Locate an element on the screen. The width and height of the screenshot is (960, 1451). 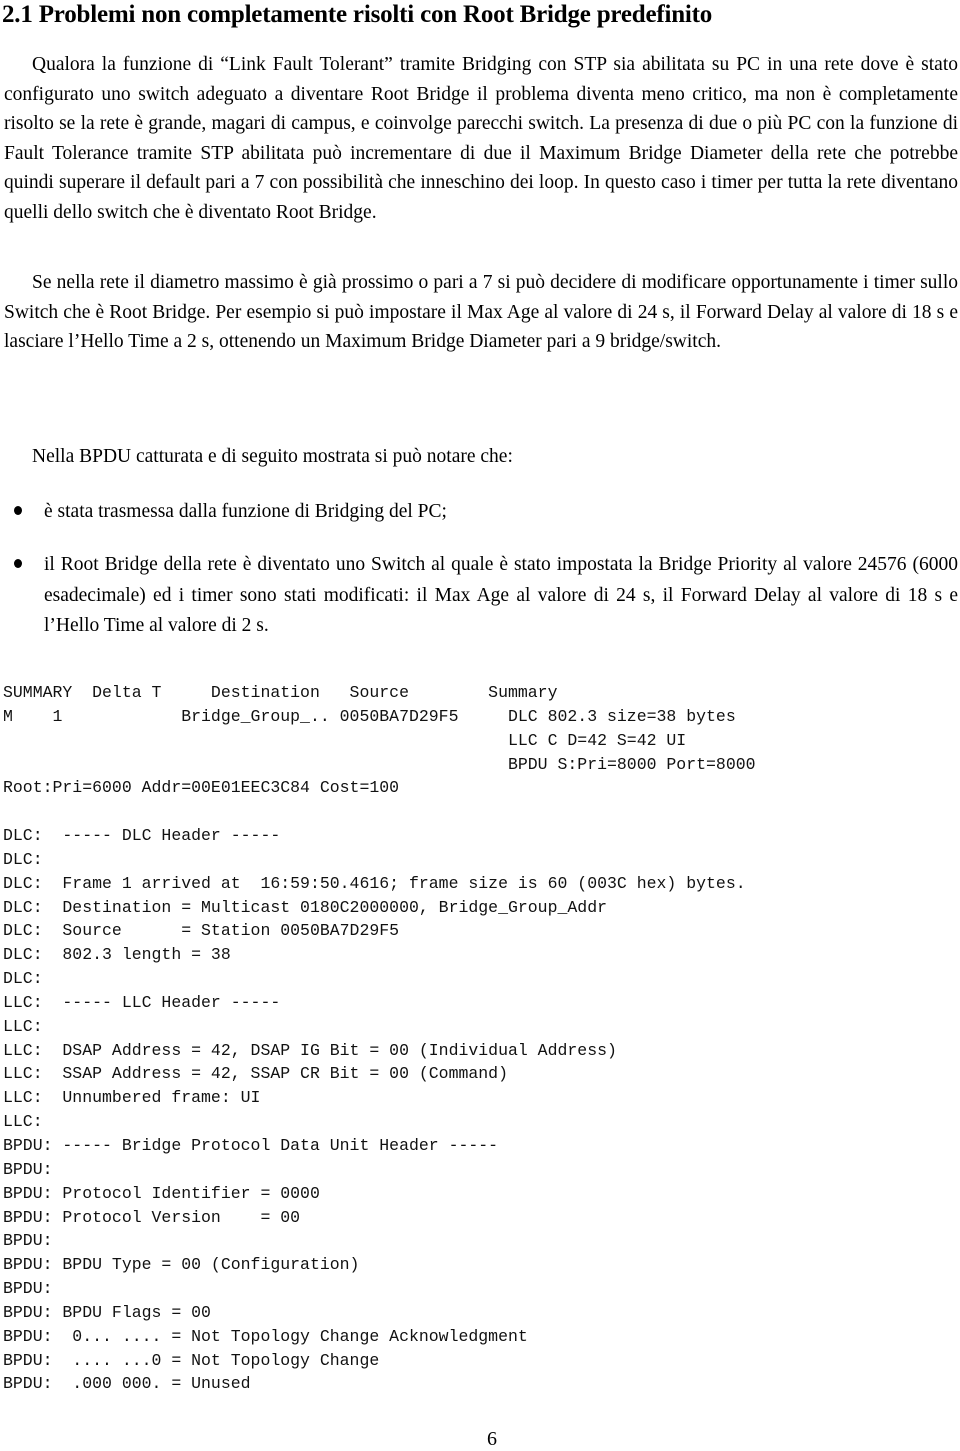
capture-detail-line: BPDU: BPDU Type = 00 (Configuration) is located at coordinates (181, 1265).